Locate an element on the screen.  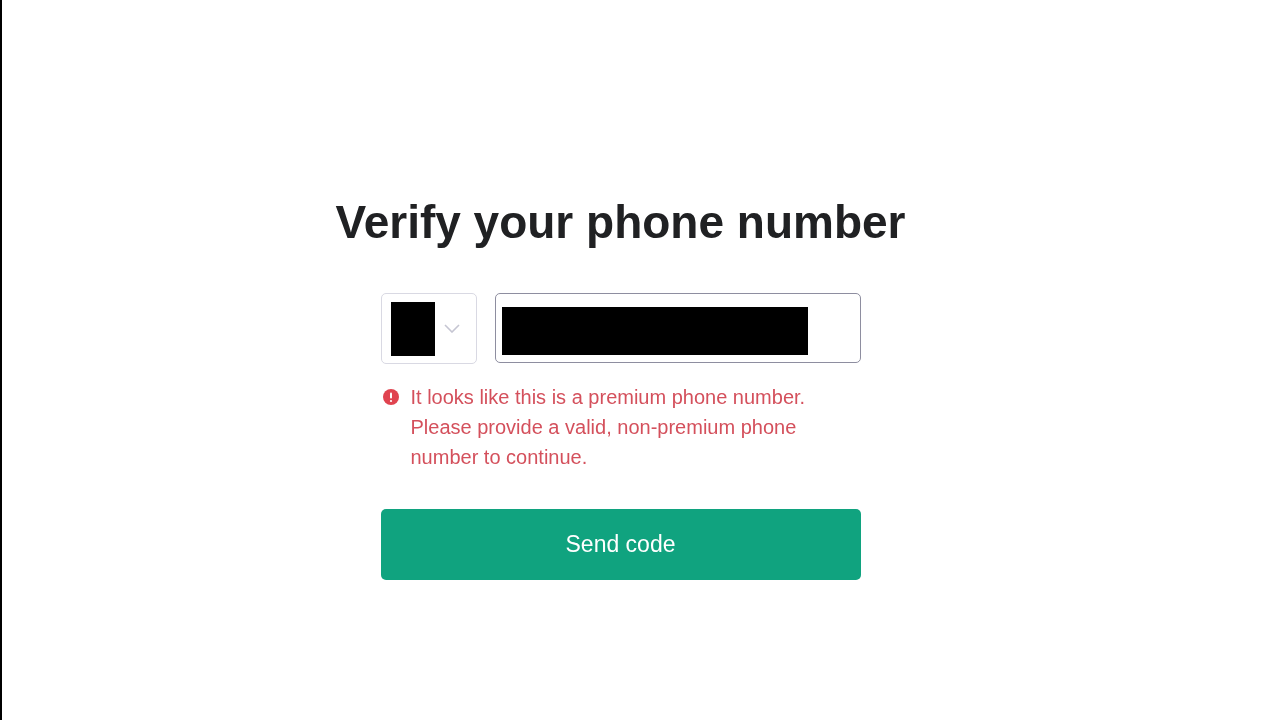
error-icon is located at coordinates (390, 397).